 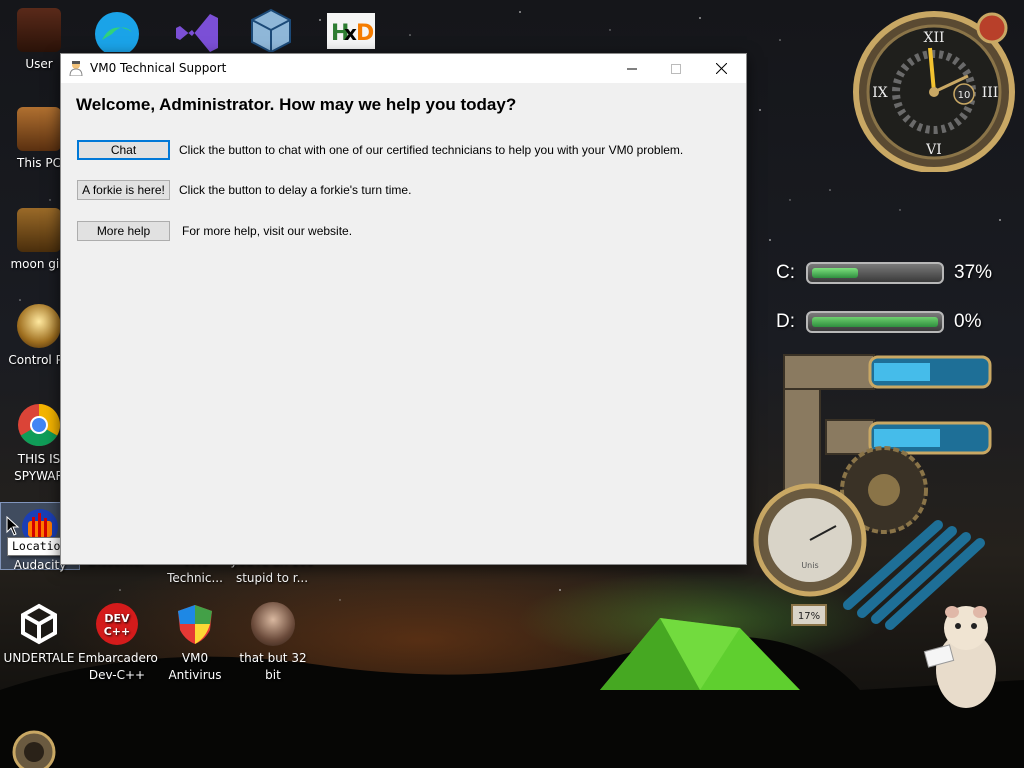 What do you see at coordinates (123, 150) in the screenshot?
I see `chat-button: Chat` at bounding box center [123, 150].